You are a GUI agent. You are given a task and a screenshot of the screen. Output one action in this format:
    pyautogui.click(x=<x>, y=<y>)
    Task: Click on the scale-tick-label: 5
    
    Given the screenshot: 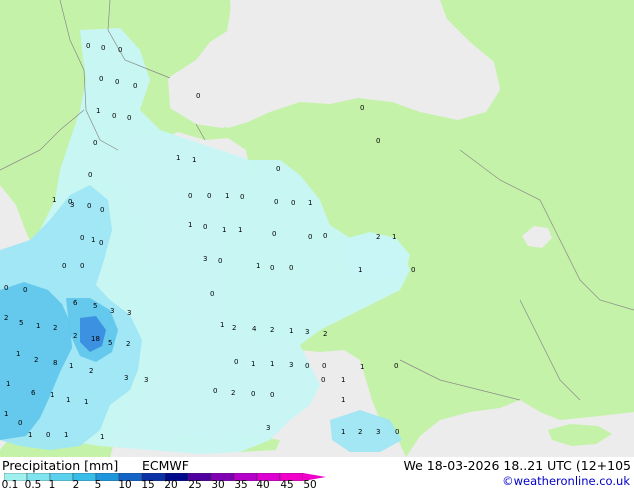 What is the action you would take?
    pyautogui.click(x=98, y=485)
    